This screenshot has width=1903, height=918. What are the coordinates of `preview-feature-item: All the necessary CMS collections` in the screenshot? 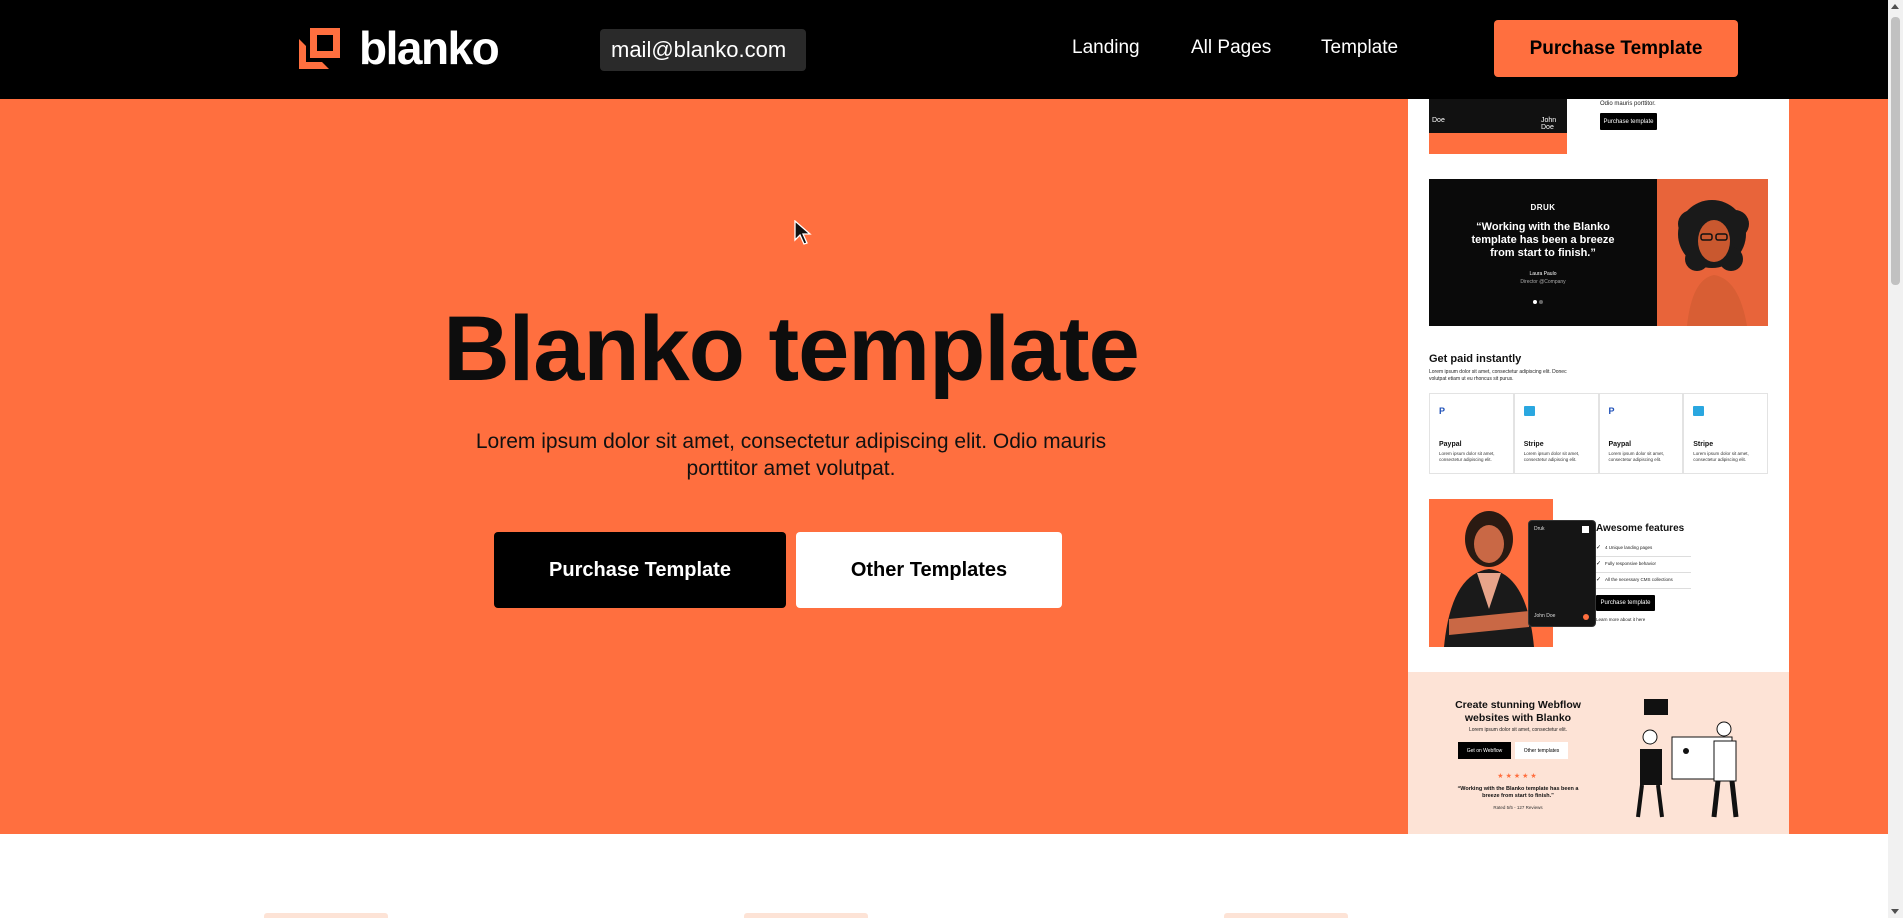 It's located at (1643, 581).